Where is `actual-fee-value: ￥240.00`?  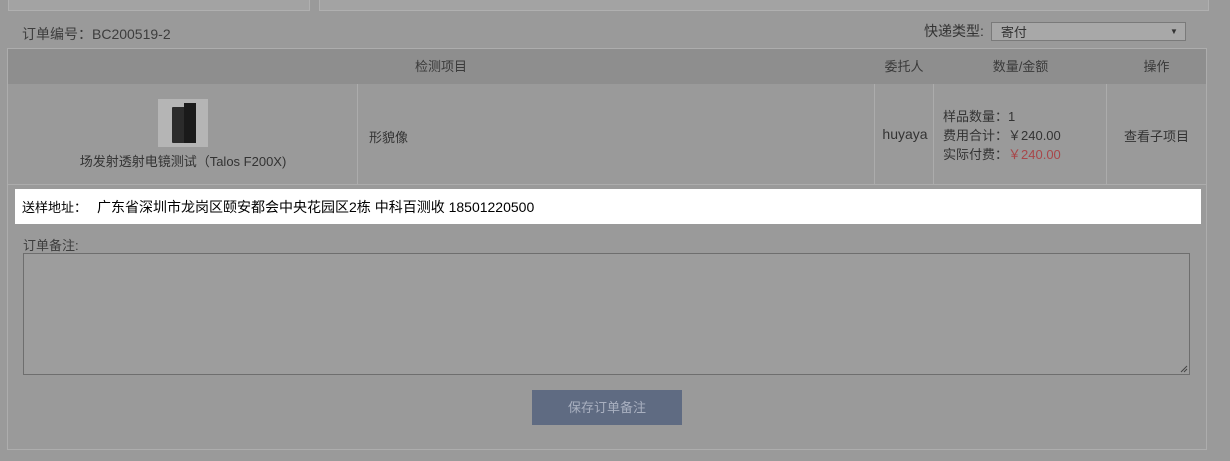 actual-fee-value: ￥240.00 is located at coordinates (1034, 154).